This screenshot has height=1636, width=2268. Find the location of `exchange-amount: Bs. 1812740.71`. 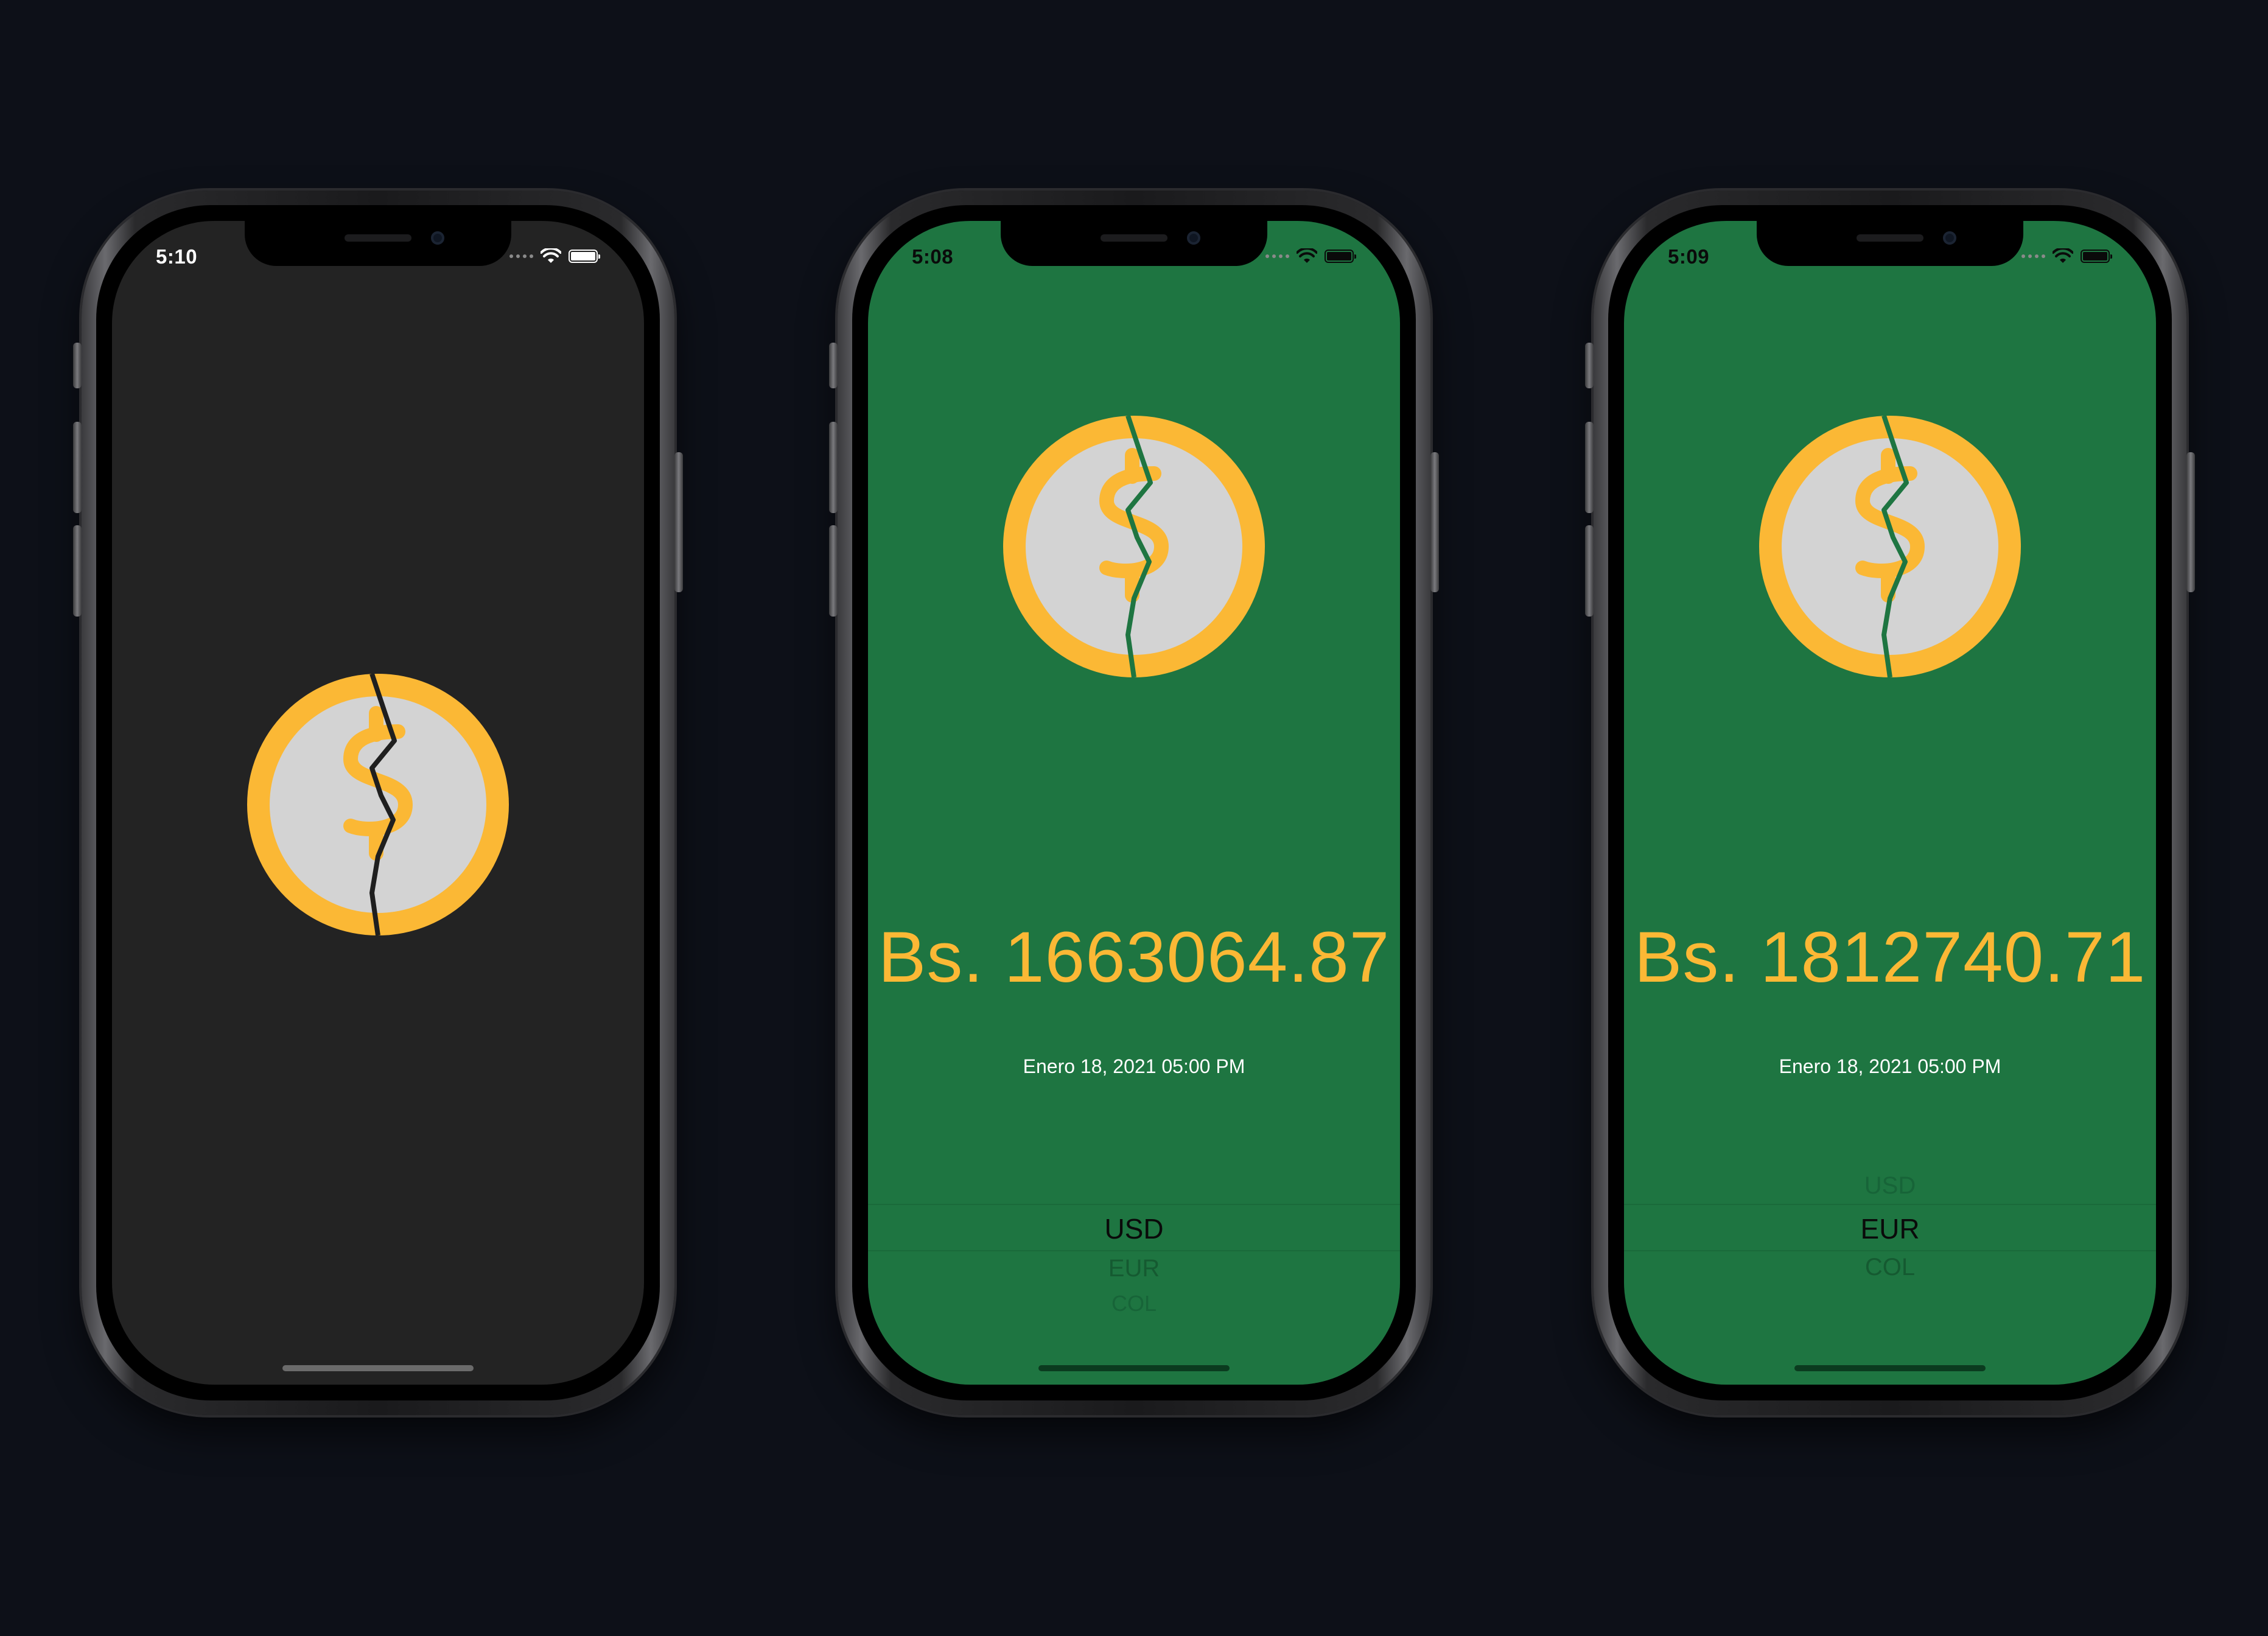

exchange-amount: Bs. 1812740.71 is located at coordinates (1890, 957).